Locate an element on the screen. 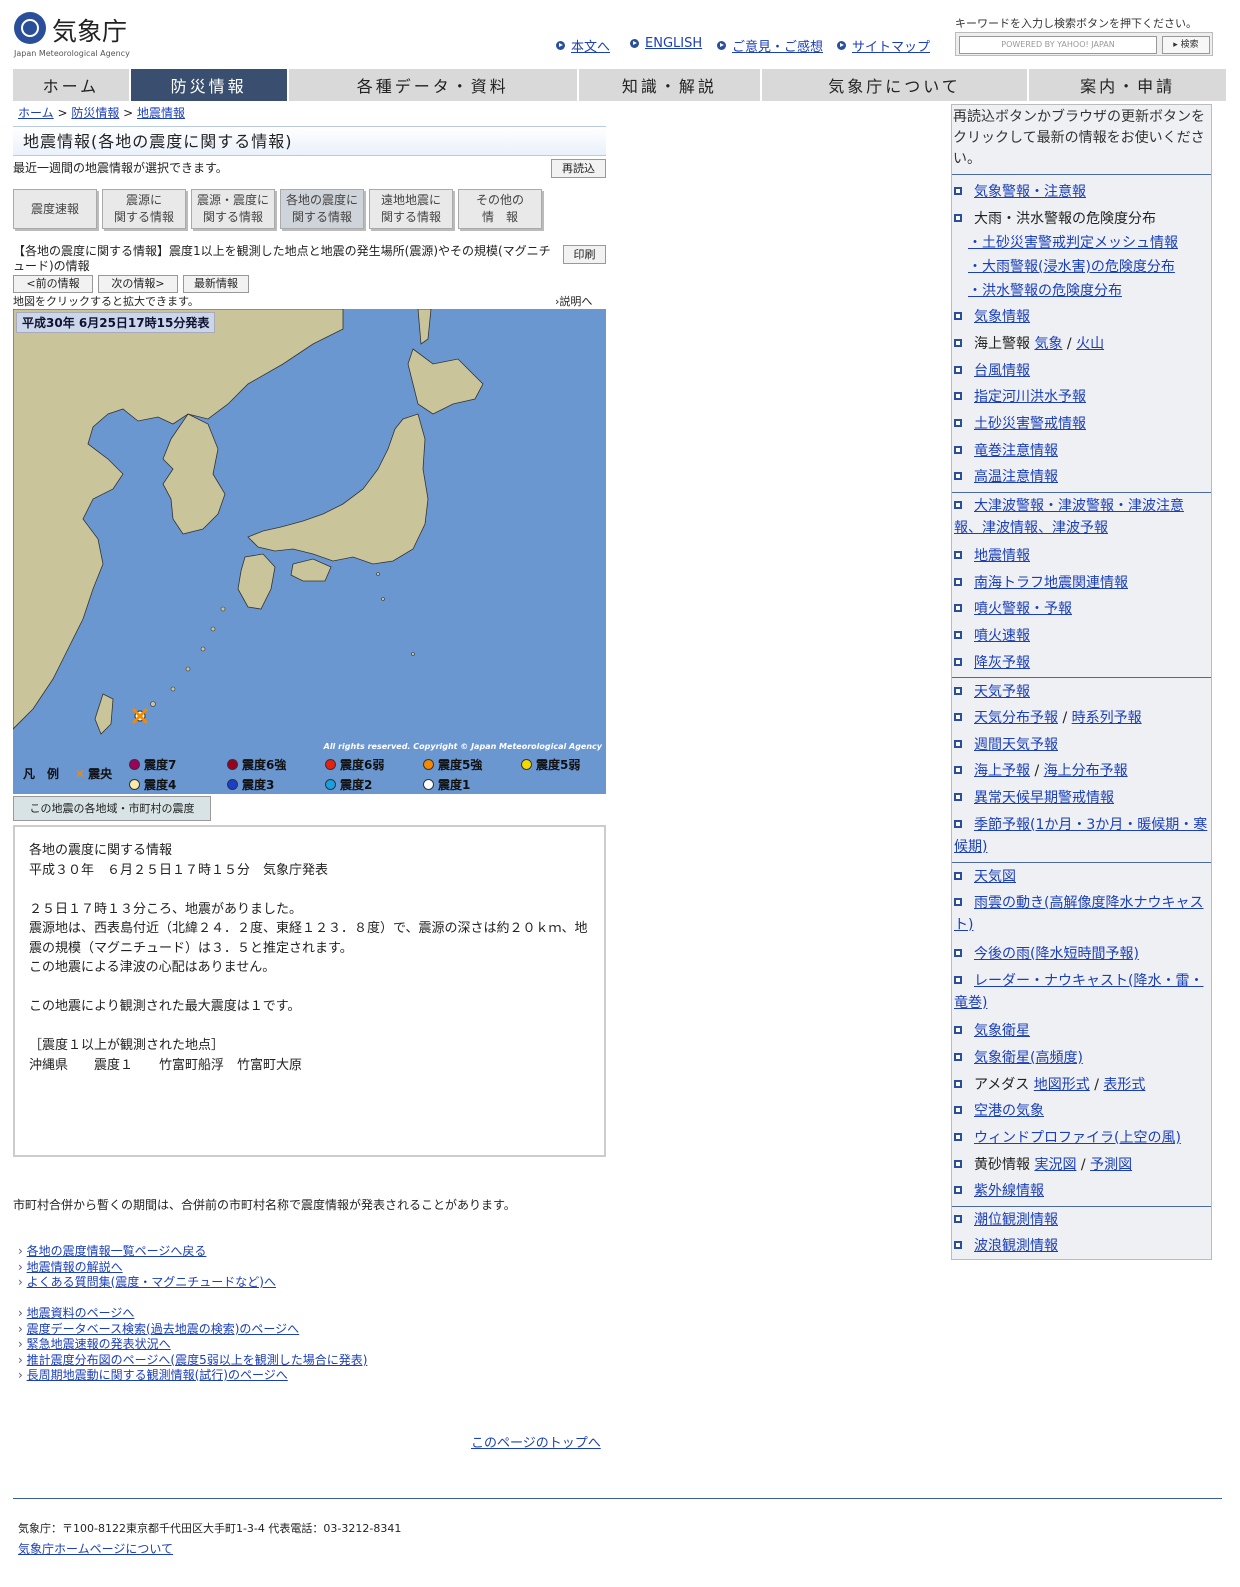 The height and width of the screenshot is (1587, 1240). sidebar-item: 天気図 is located at coordinates (985, 878).